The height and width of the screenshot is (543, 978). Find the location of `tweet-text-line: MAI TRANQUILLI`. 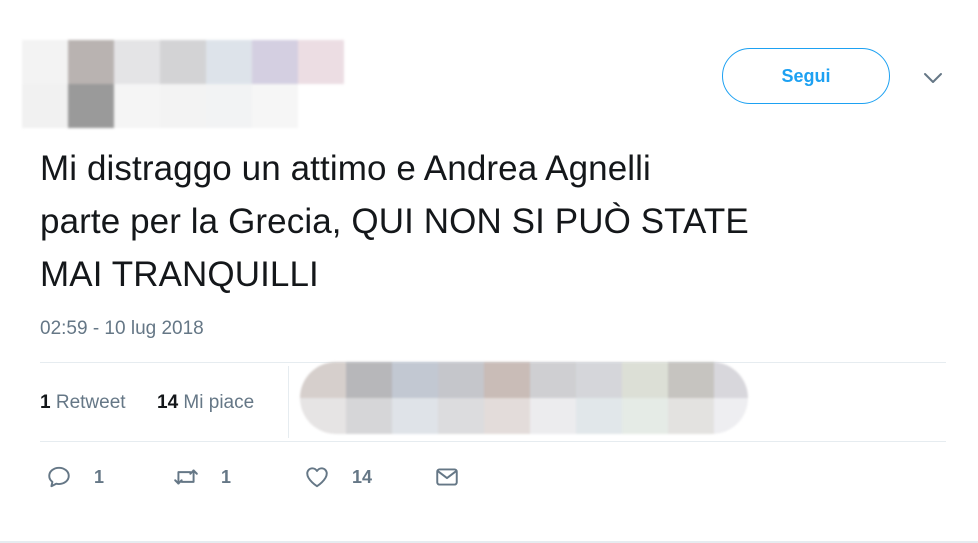

tweet-text-line: MAI TRANQUILLI is located at coordinates (179, 274).